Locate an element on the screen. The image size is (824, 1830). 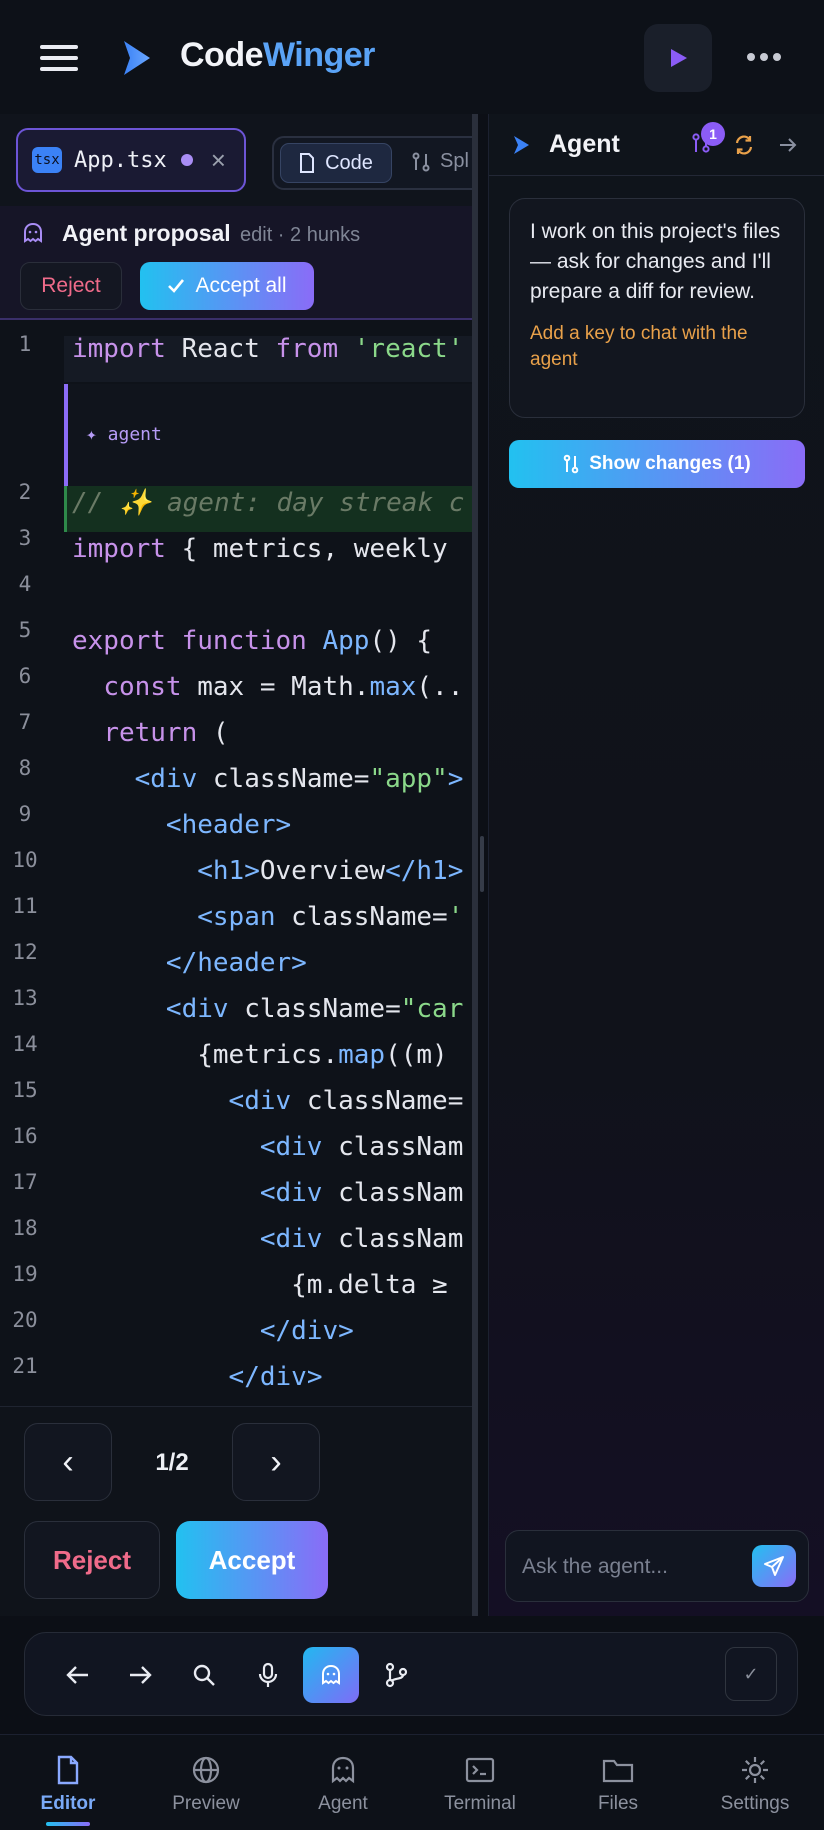
line-number: 3 is located at coordinates (25, 538).